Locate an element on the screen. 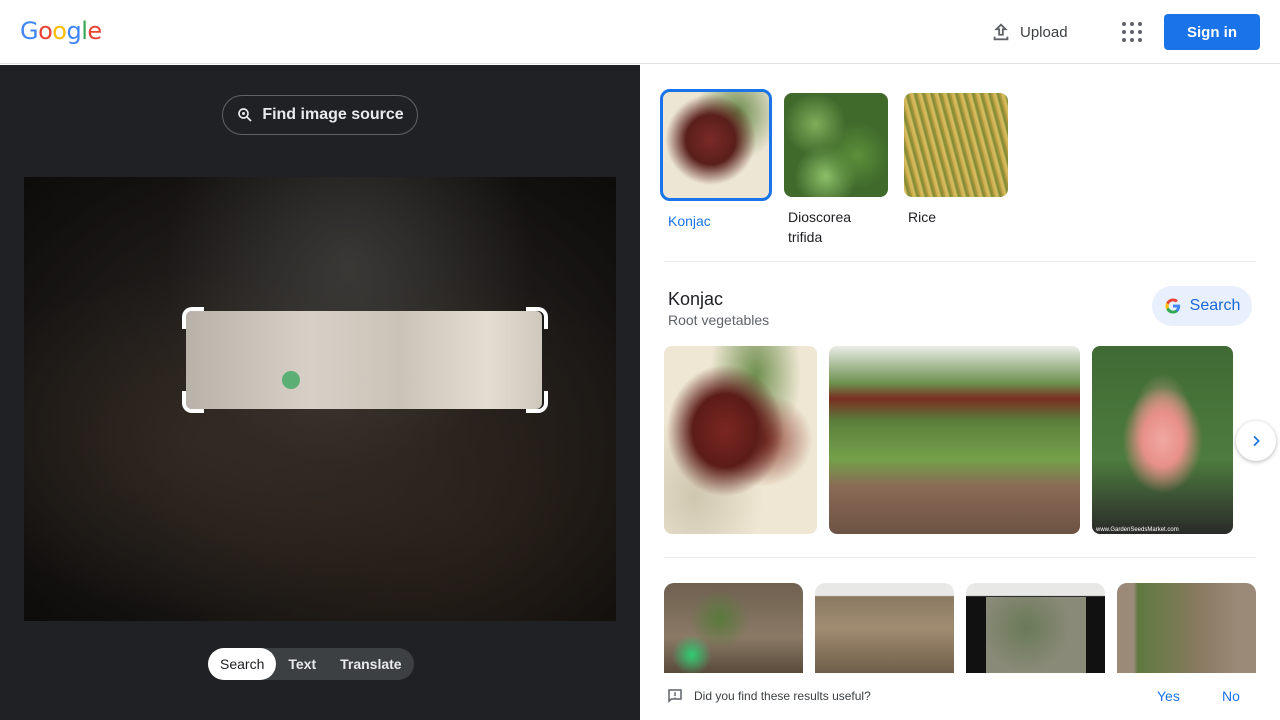  feedback-yes-button: Yes is located at coordinates (1168, 696).